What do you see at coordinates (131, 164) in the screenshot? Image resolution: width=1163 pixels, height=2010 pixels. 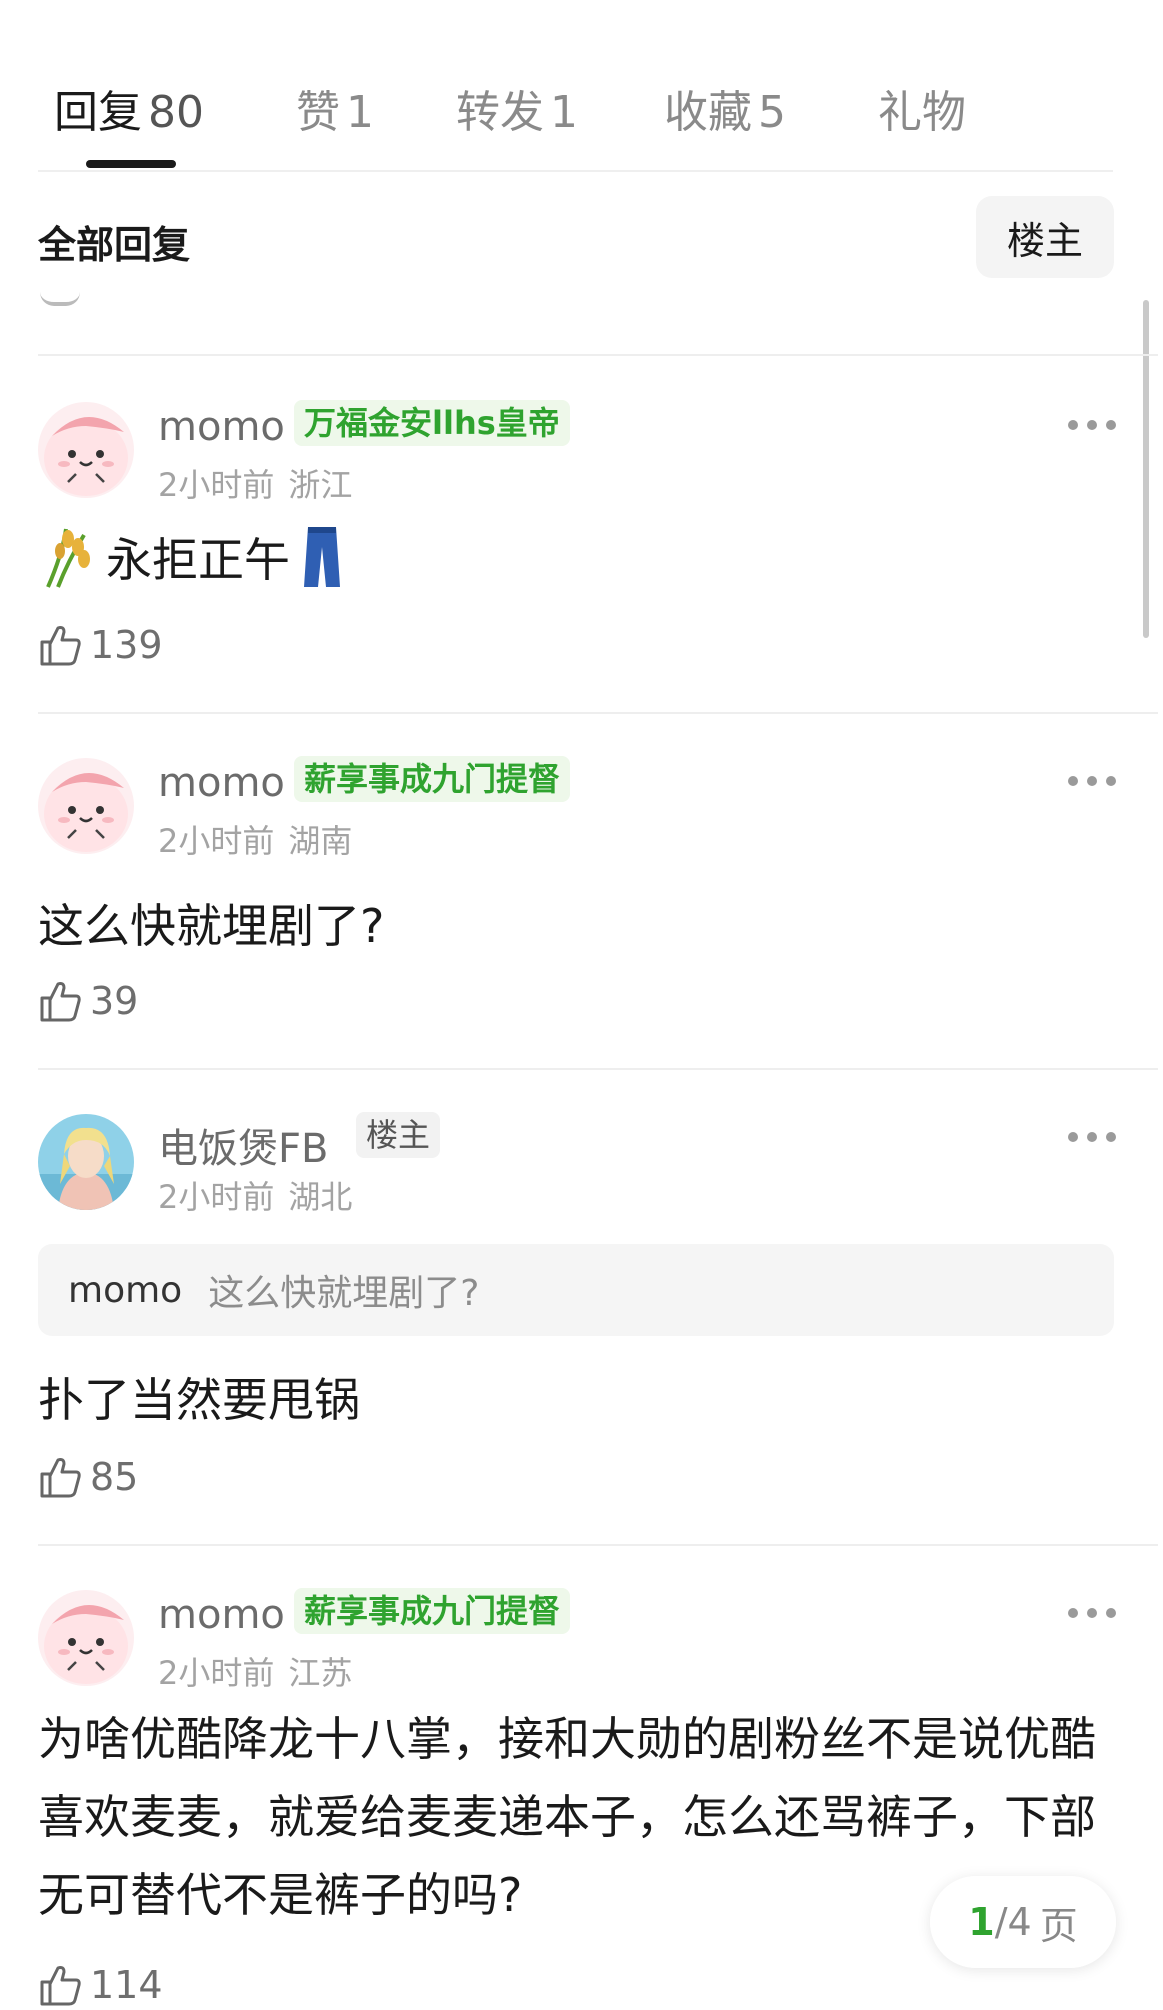 I see `active-tab-indicator` at bounding box center [131, 164].